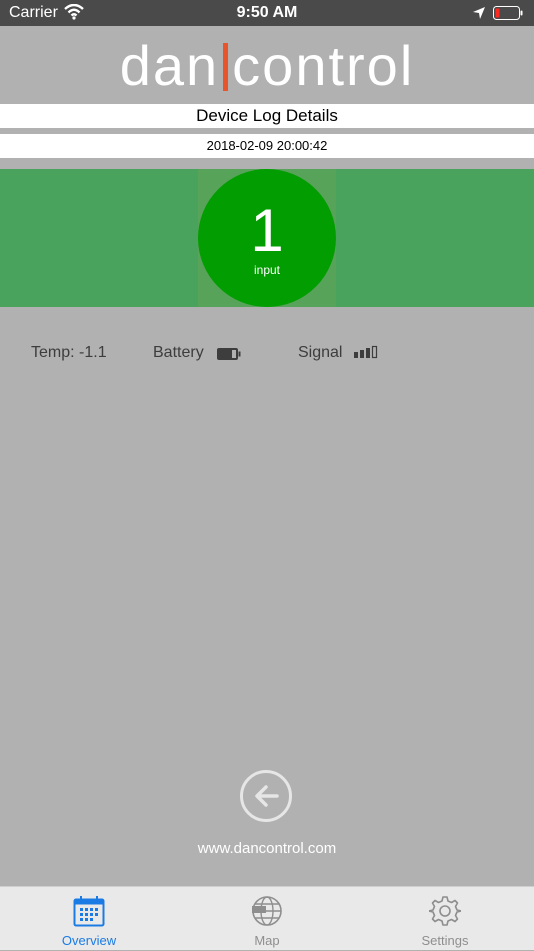 Image resolution: width=534 pixels, height=951 pixels. I want to click on status-bar: Carrier 9:50 AM, so click(267, 13).